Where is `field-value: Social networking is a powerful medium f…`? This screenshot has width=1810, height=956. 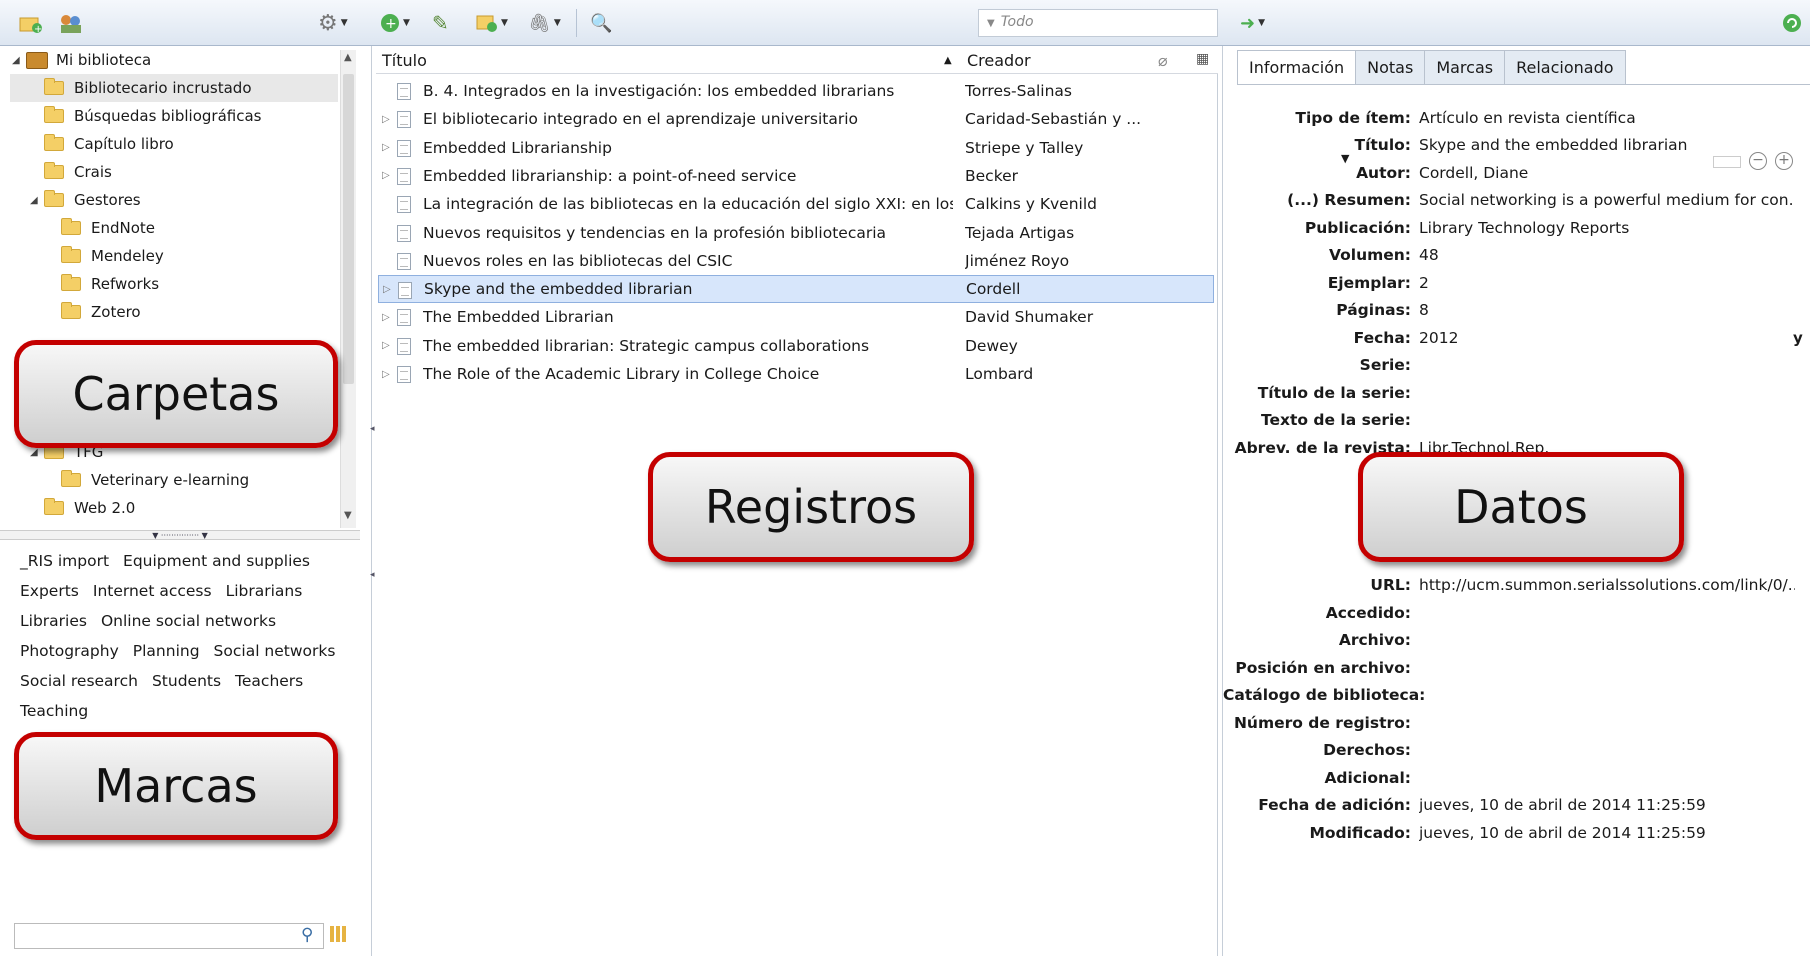
field-value: Social networking is a powerful medium f… is located at coordinates (1607, 200).